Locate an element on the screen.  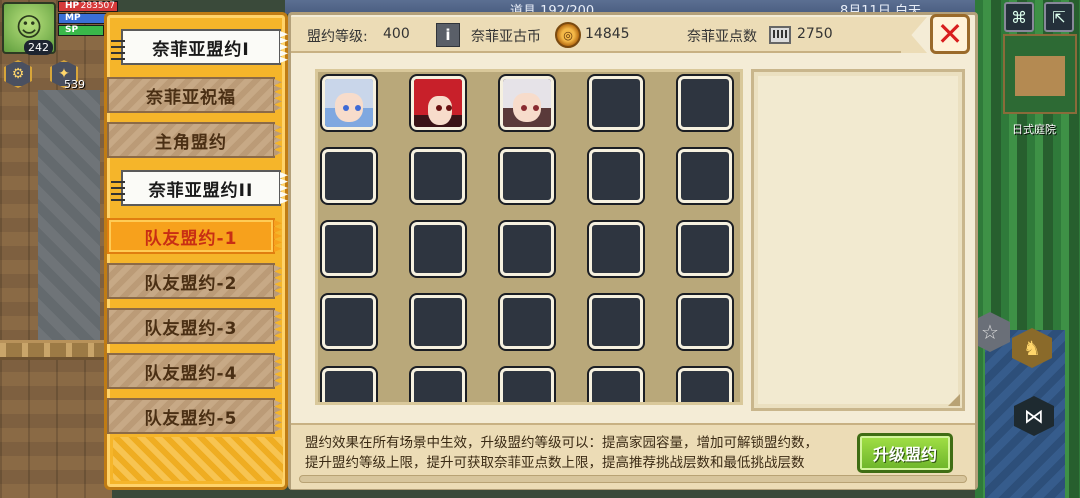
hp-value: 283507 is located at coordinates (97, 6).